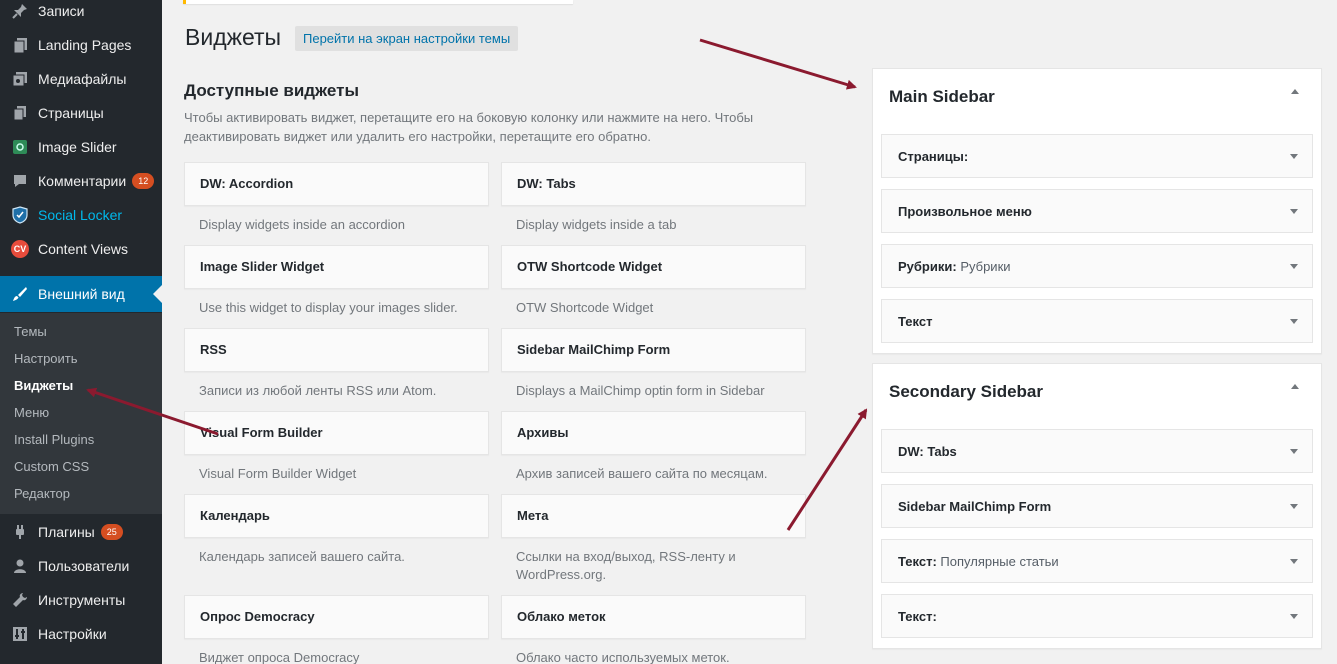  Describe the element at coordinates (1097, 211) in the screenshot. I see `sidebar-widget-custom-menu: Произвольное меню` at that location.